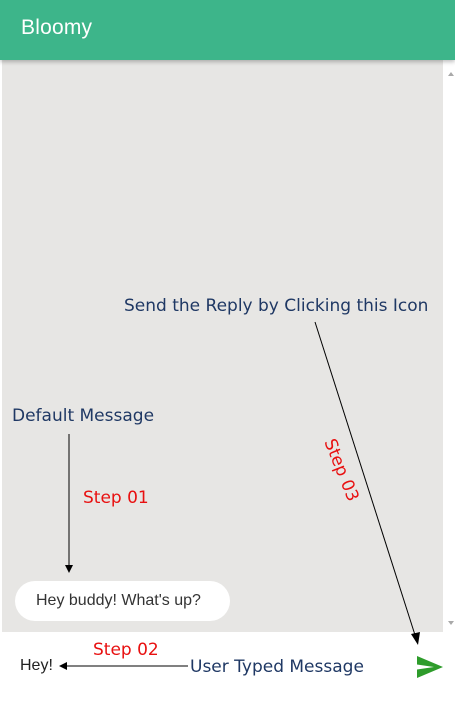 The width and height of the screenshot is (455, 706). What do you see at coordinates (116, 498) in the screenshot?
I see `annotation-step-01: Step 01` at bounding box center [116, 498].